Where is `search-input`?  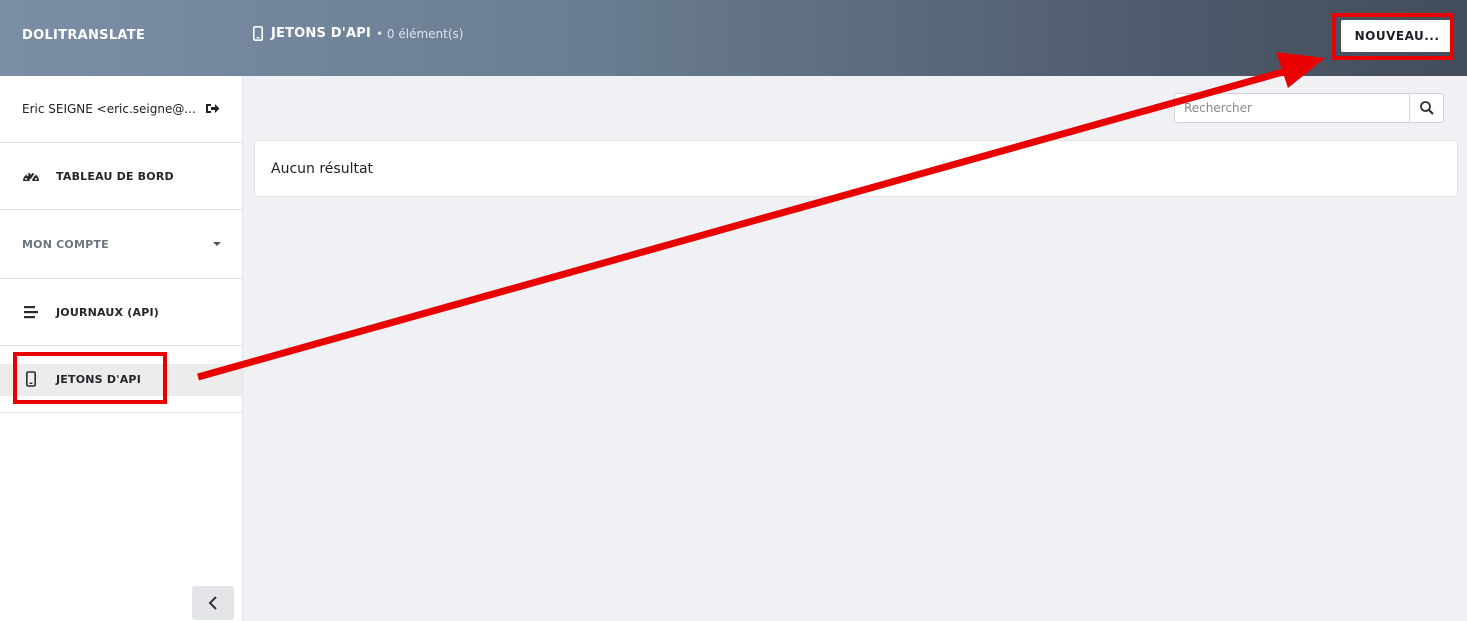
search-input is located at coordinates (1292, 108).